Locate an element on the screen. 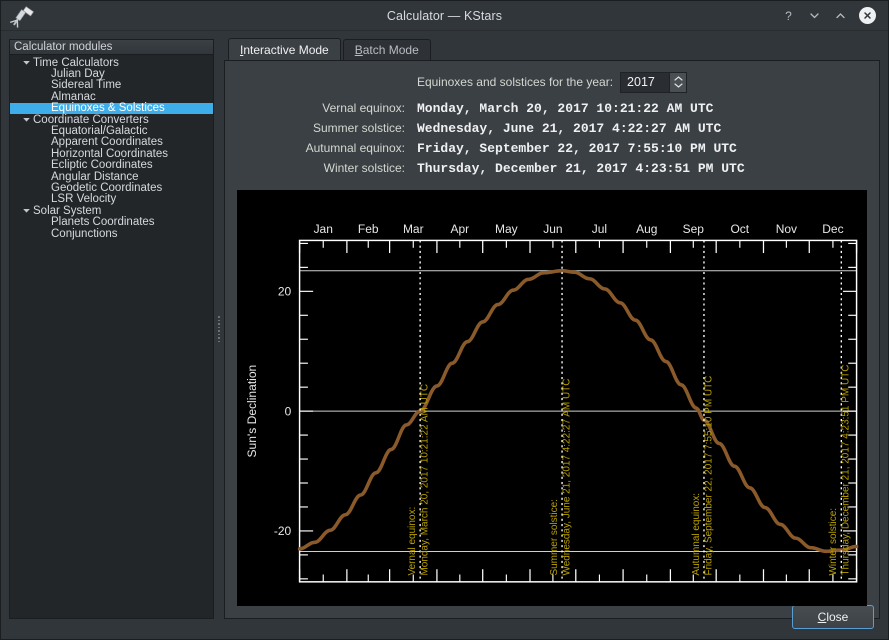  tab-batch-mode: Batch Mode is located at coordinates (386, 49).